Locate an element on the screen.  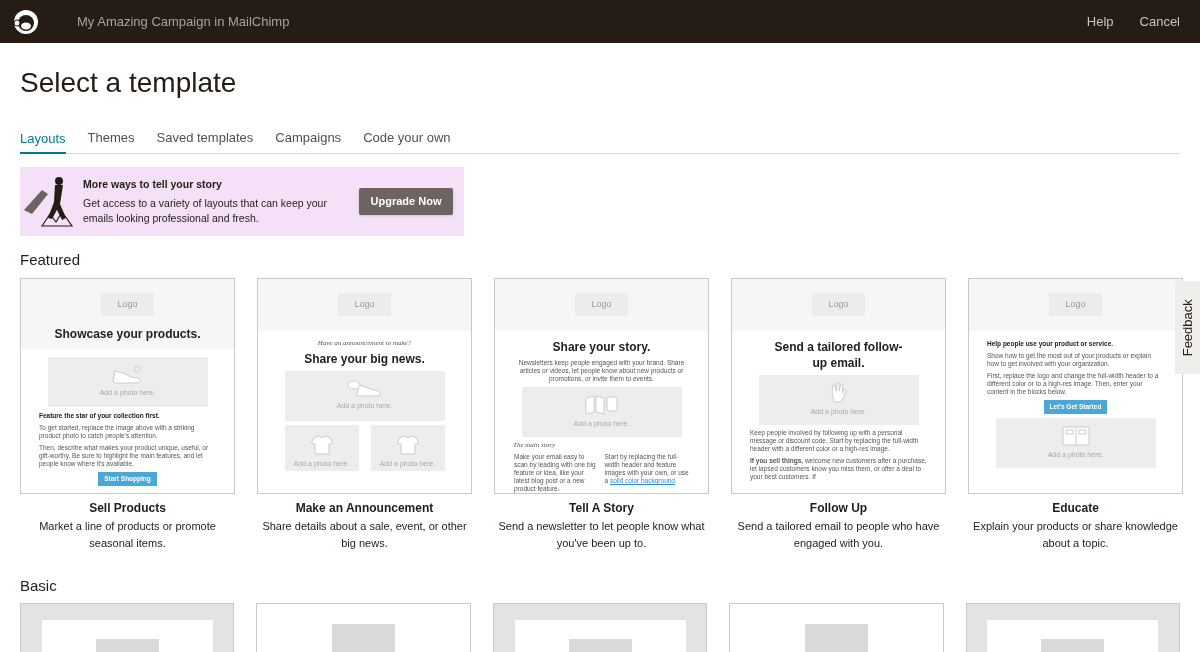
template-name: Follow Up is located at coordinates (838, 508).